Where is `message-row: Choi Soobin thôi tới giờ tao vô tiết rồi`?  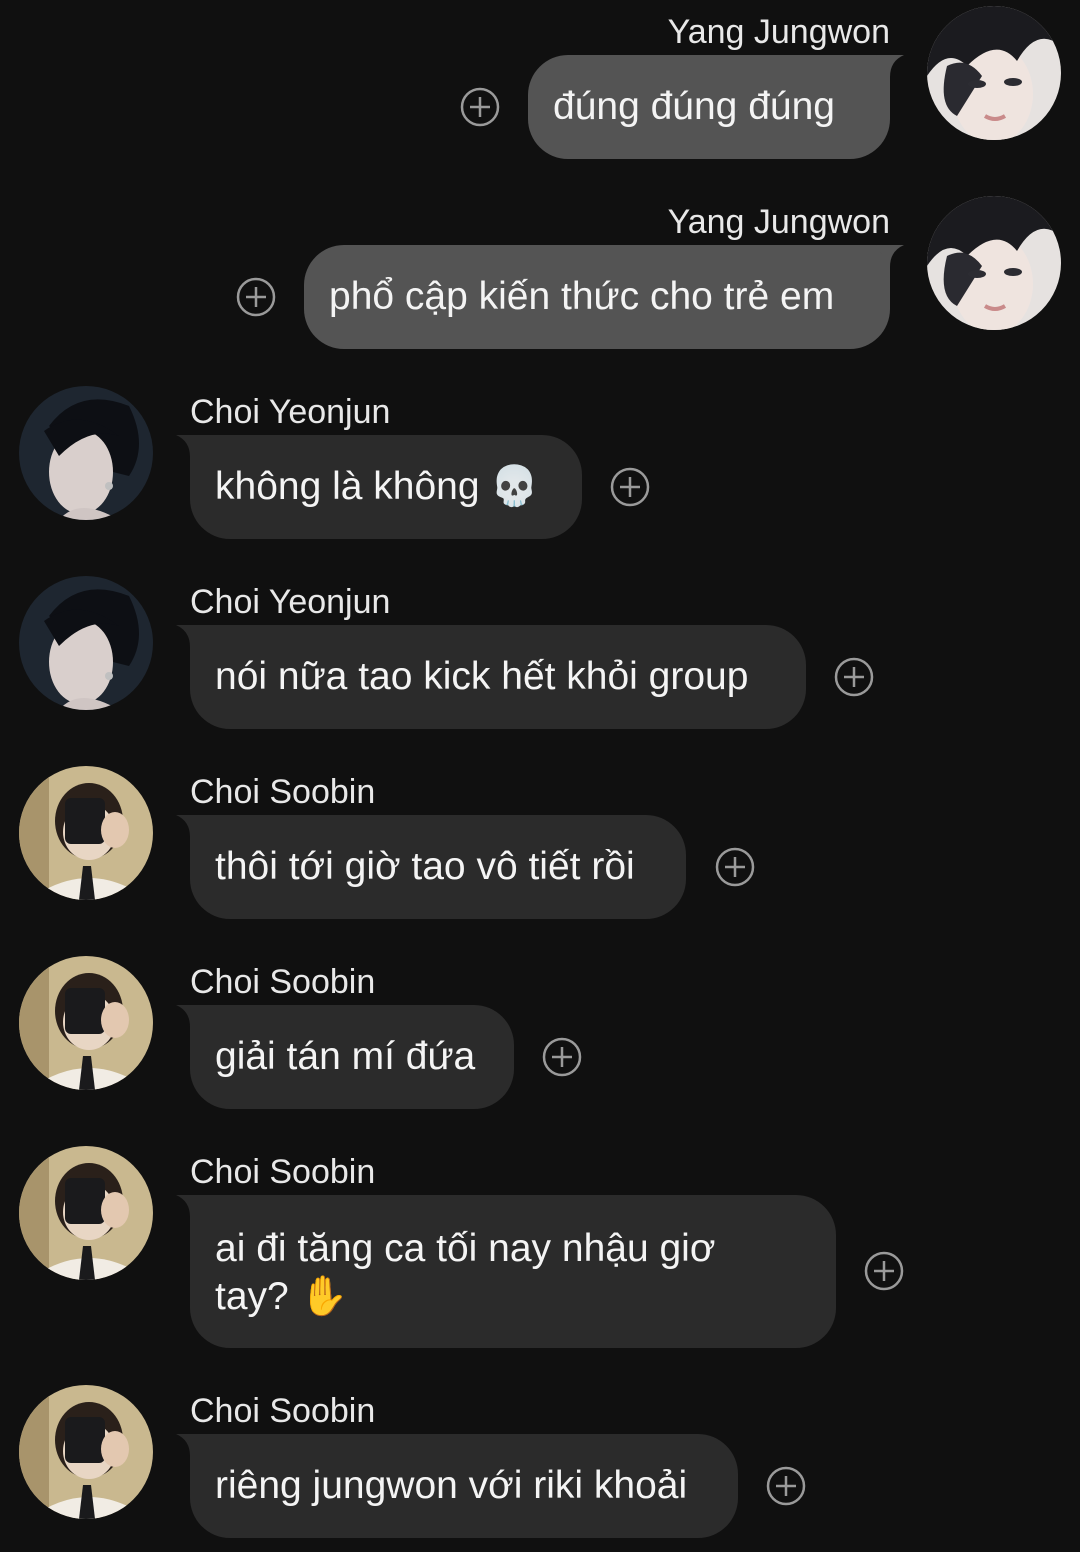 message-row: Choi Soobin thôi tới giờ tao vô tiết rồi is located at coordinates (540, 840).